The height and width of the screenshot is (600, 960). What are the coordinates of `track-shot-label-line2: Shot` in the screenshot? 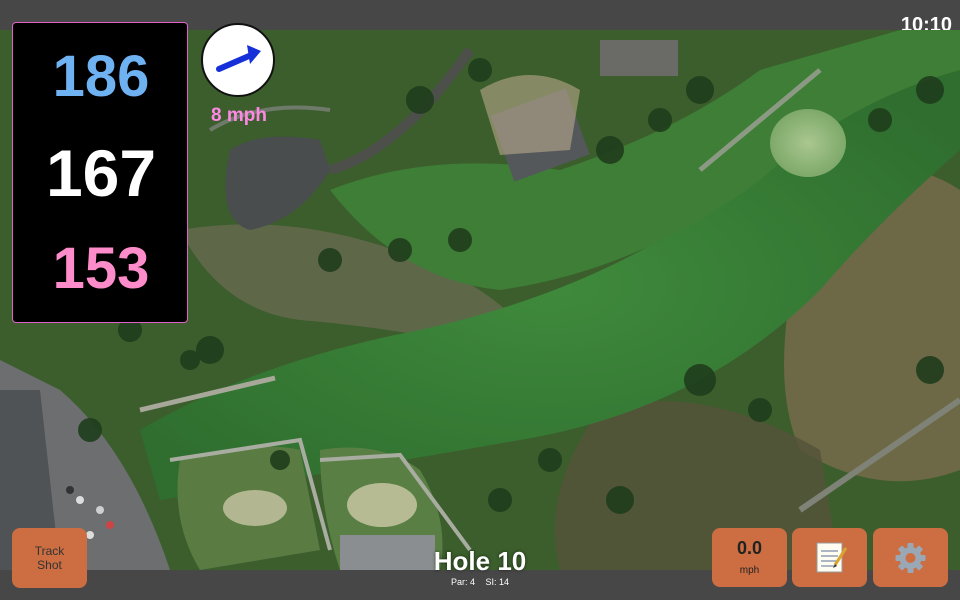 It's located at (49, 565).